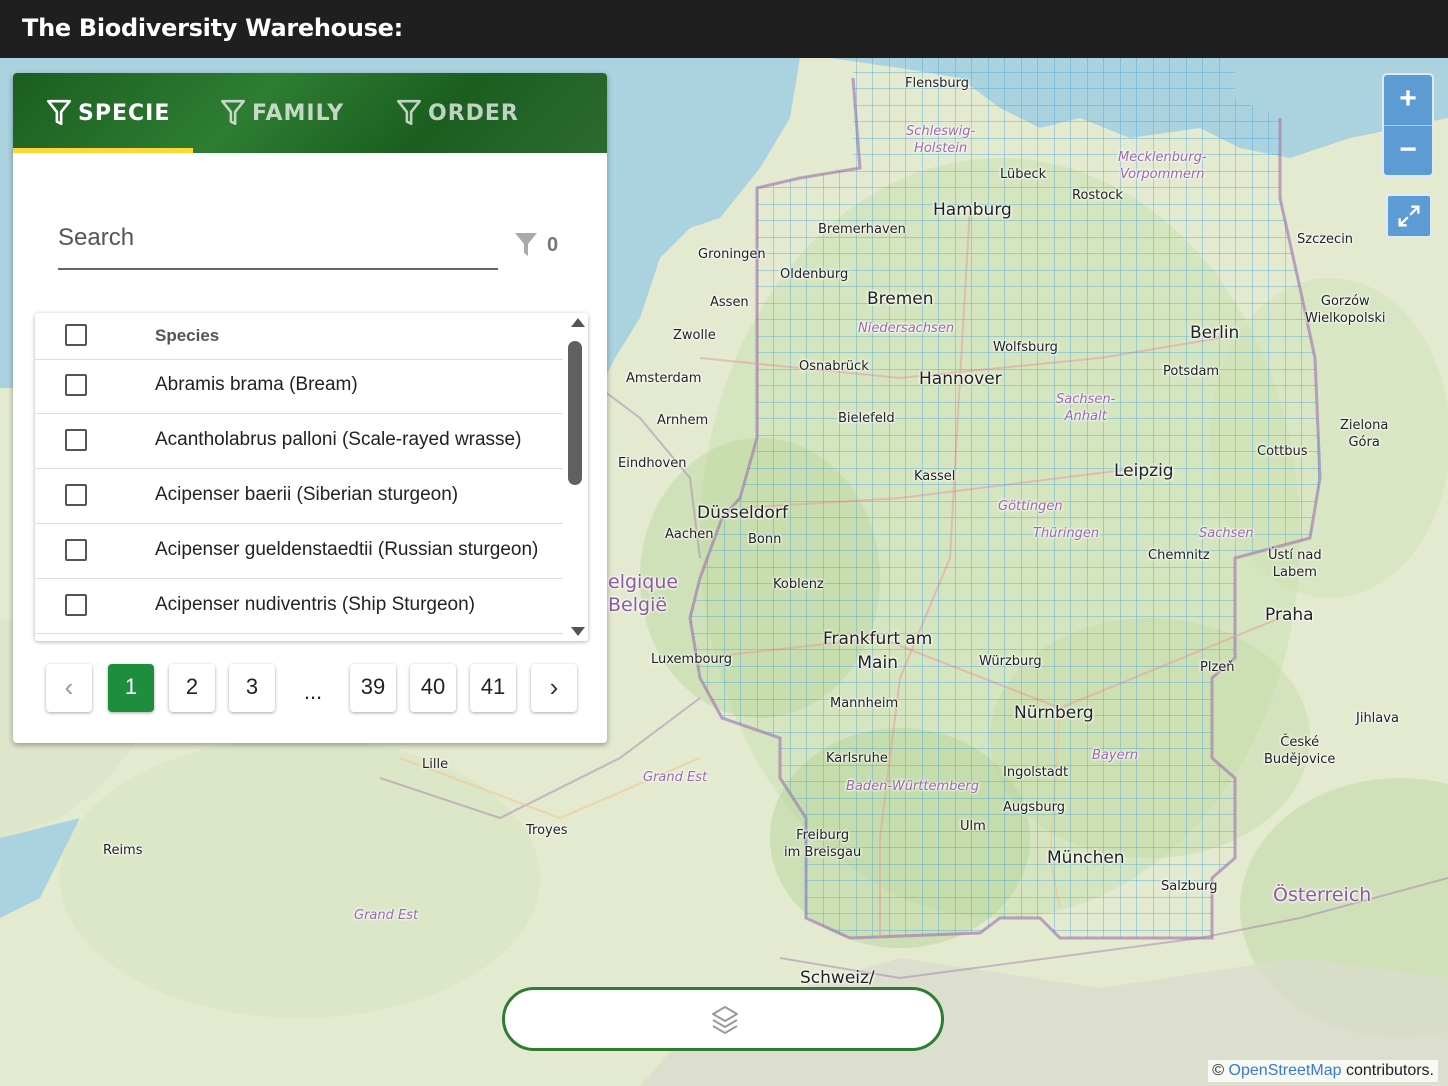  Describe the element at coordinates (1377, 718) in the screenshot. I see `place-label: Jihlava` at that location.